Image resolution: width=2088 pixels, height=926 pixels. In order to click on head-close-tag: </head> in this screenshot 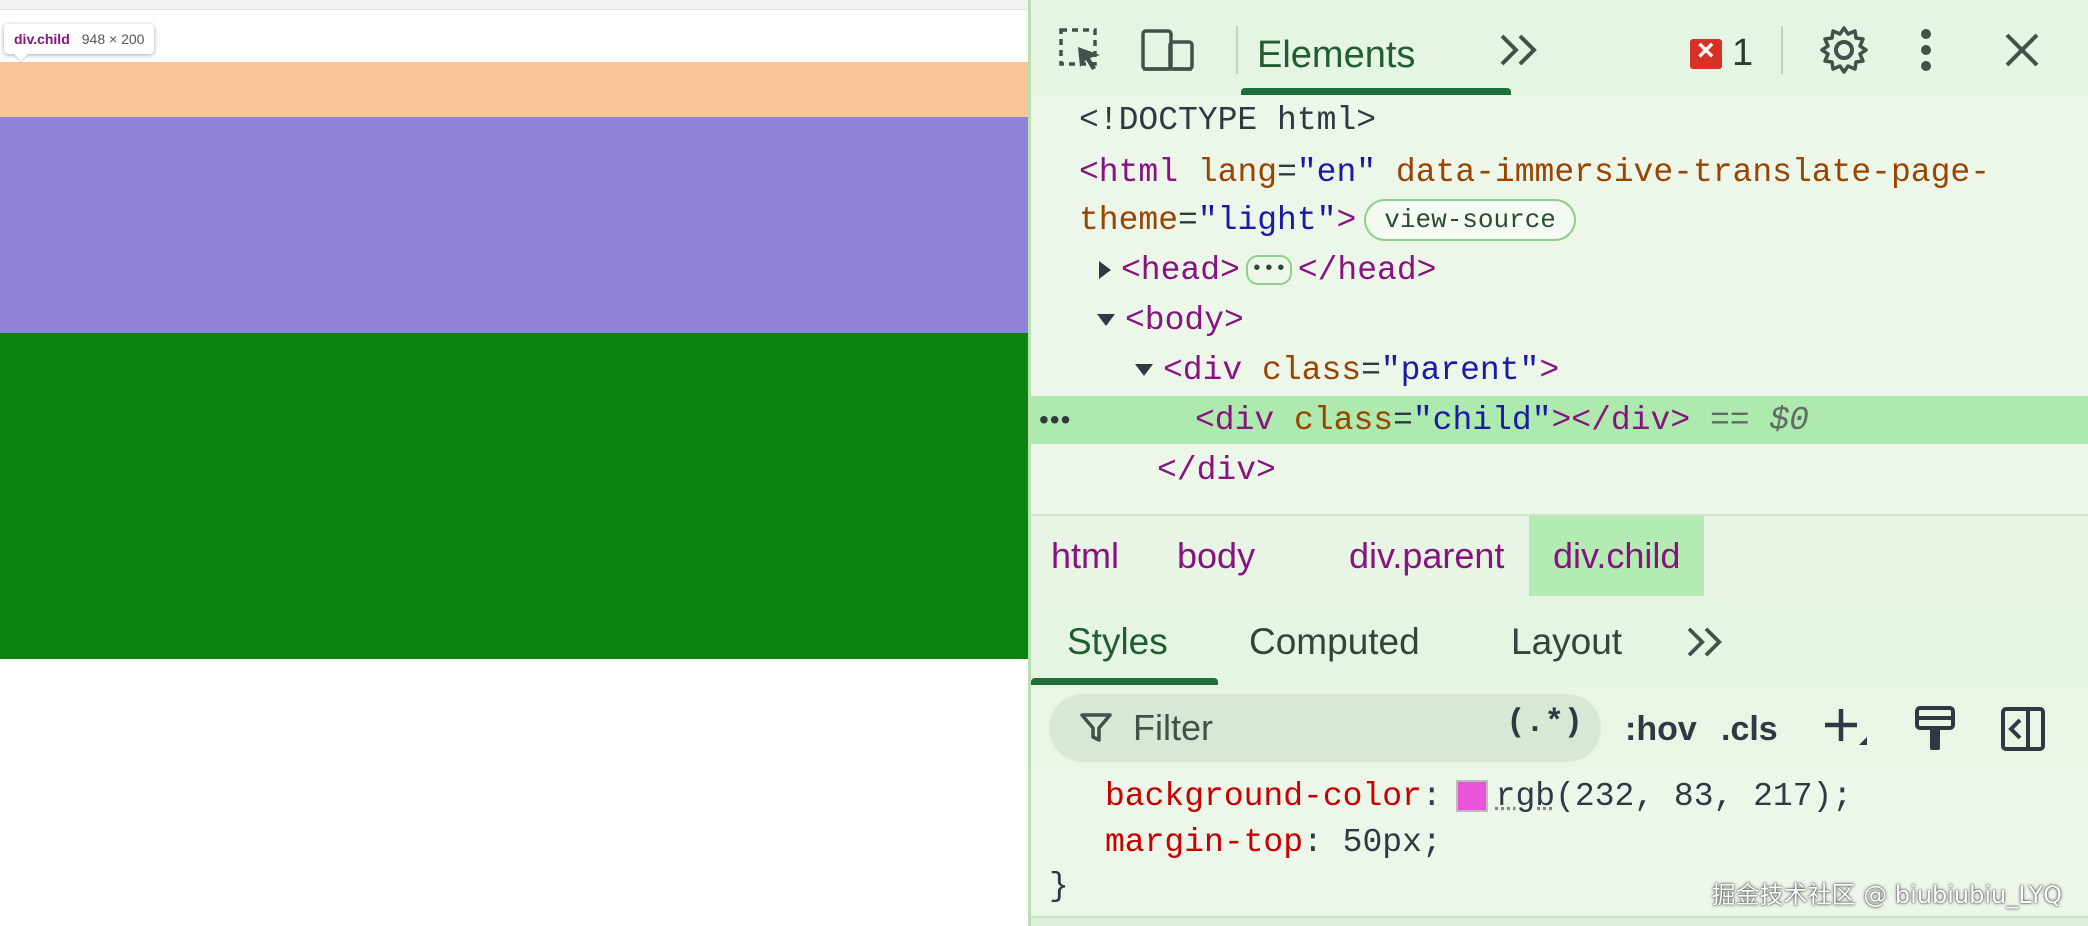, I will do `click(1367, 270)`.